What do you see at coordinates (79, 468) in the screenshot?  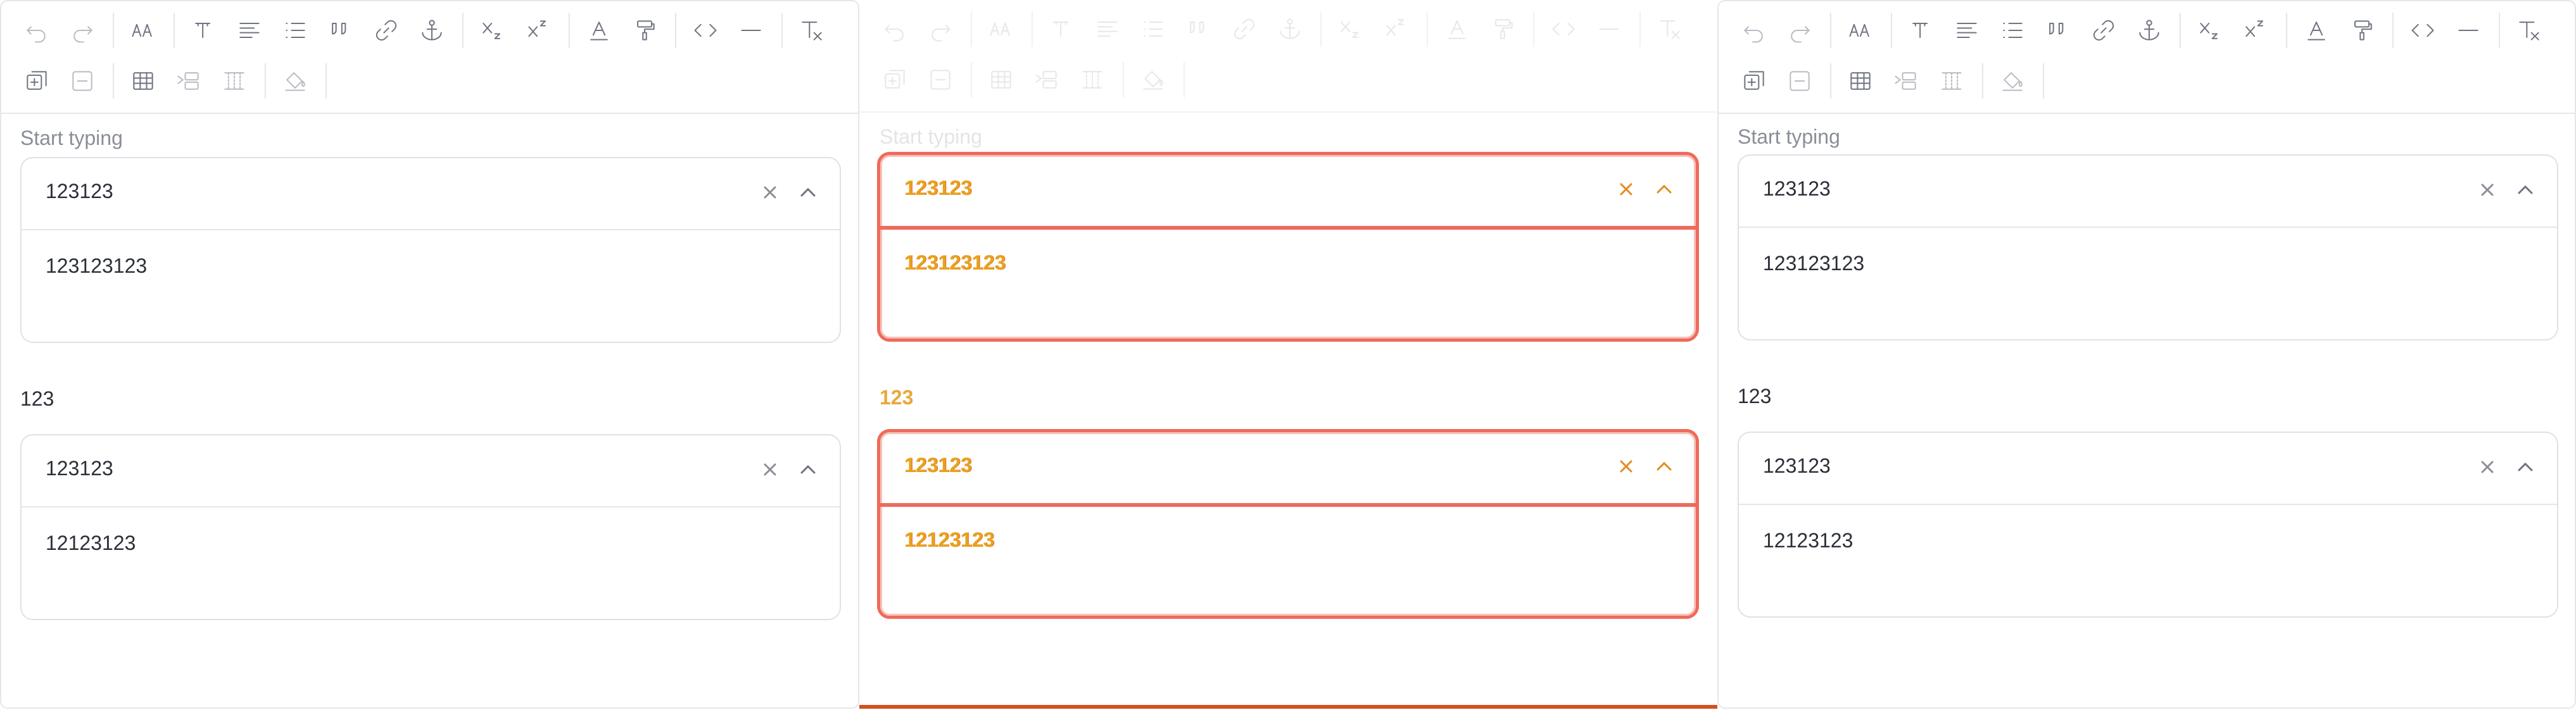 I see `selected-value: 123123` at bounding box center [79, 468].